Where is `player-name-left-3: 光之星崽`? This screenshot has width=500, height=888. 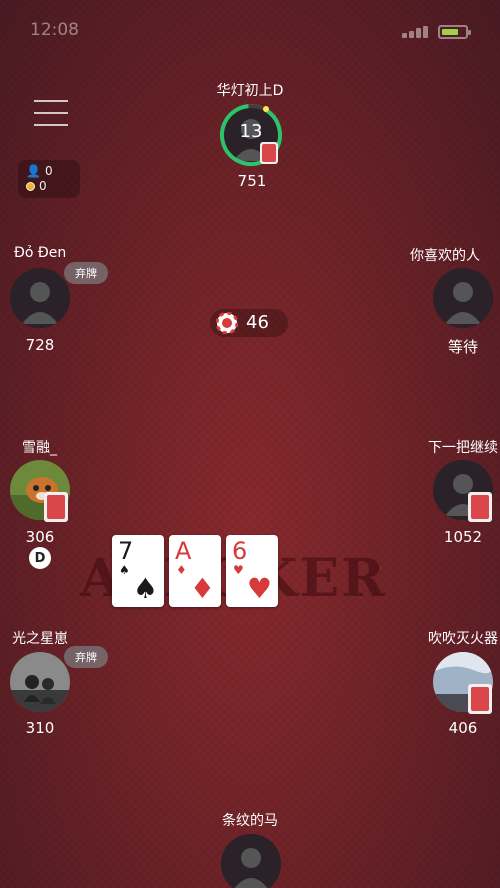
player-name-left-3: 光之星崽 is located at coordinates (40, 639).